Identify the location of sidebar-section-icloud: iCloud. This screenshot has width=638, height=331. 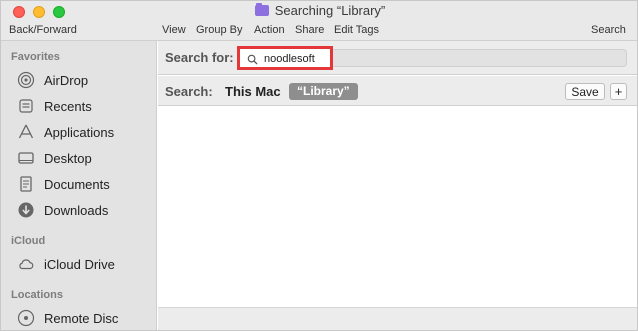
(28, 241).